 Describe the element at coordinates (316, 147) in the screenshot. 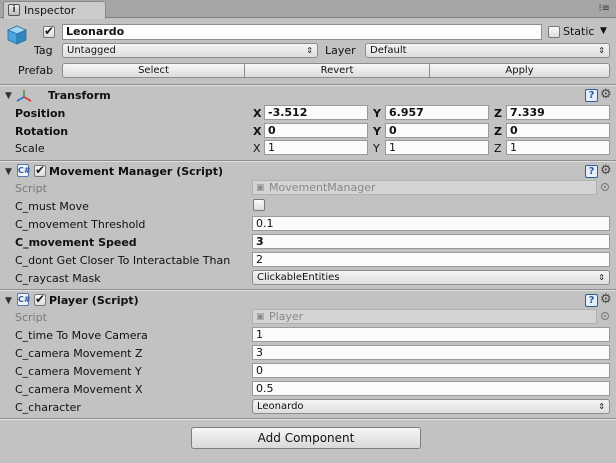

I see `scale-x-field: 1` at that location.